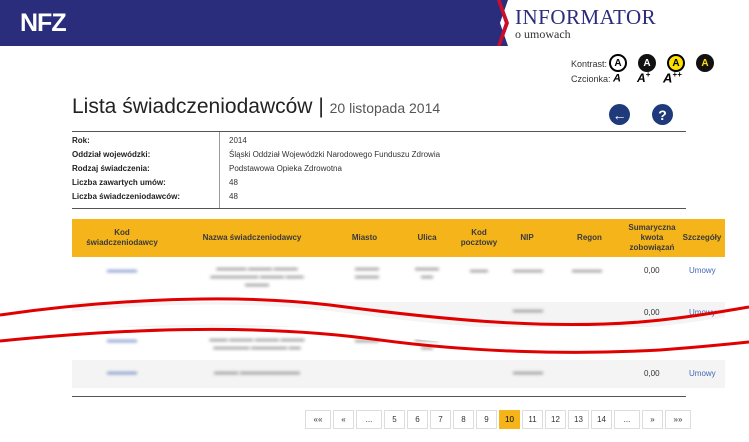 The height and width of the screenshot is (442, 749). What do you see at coordinates (427, 238) in the screenshot?
I see `th-street: Ulica` at bounding box center [427, 238].